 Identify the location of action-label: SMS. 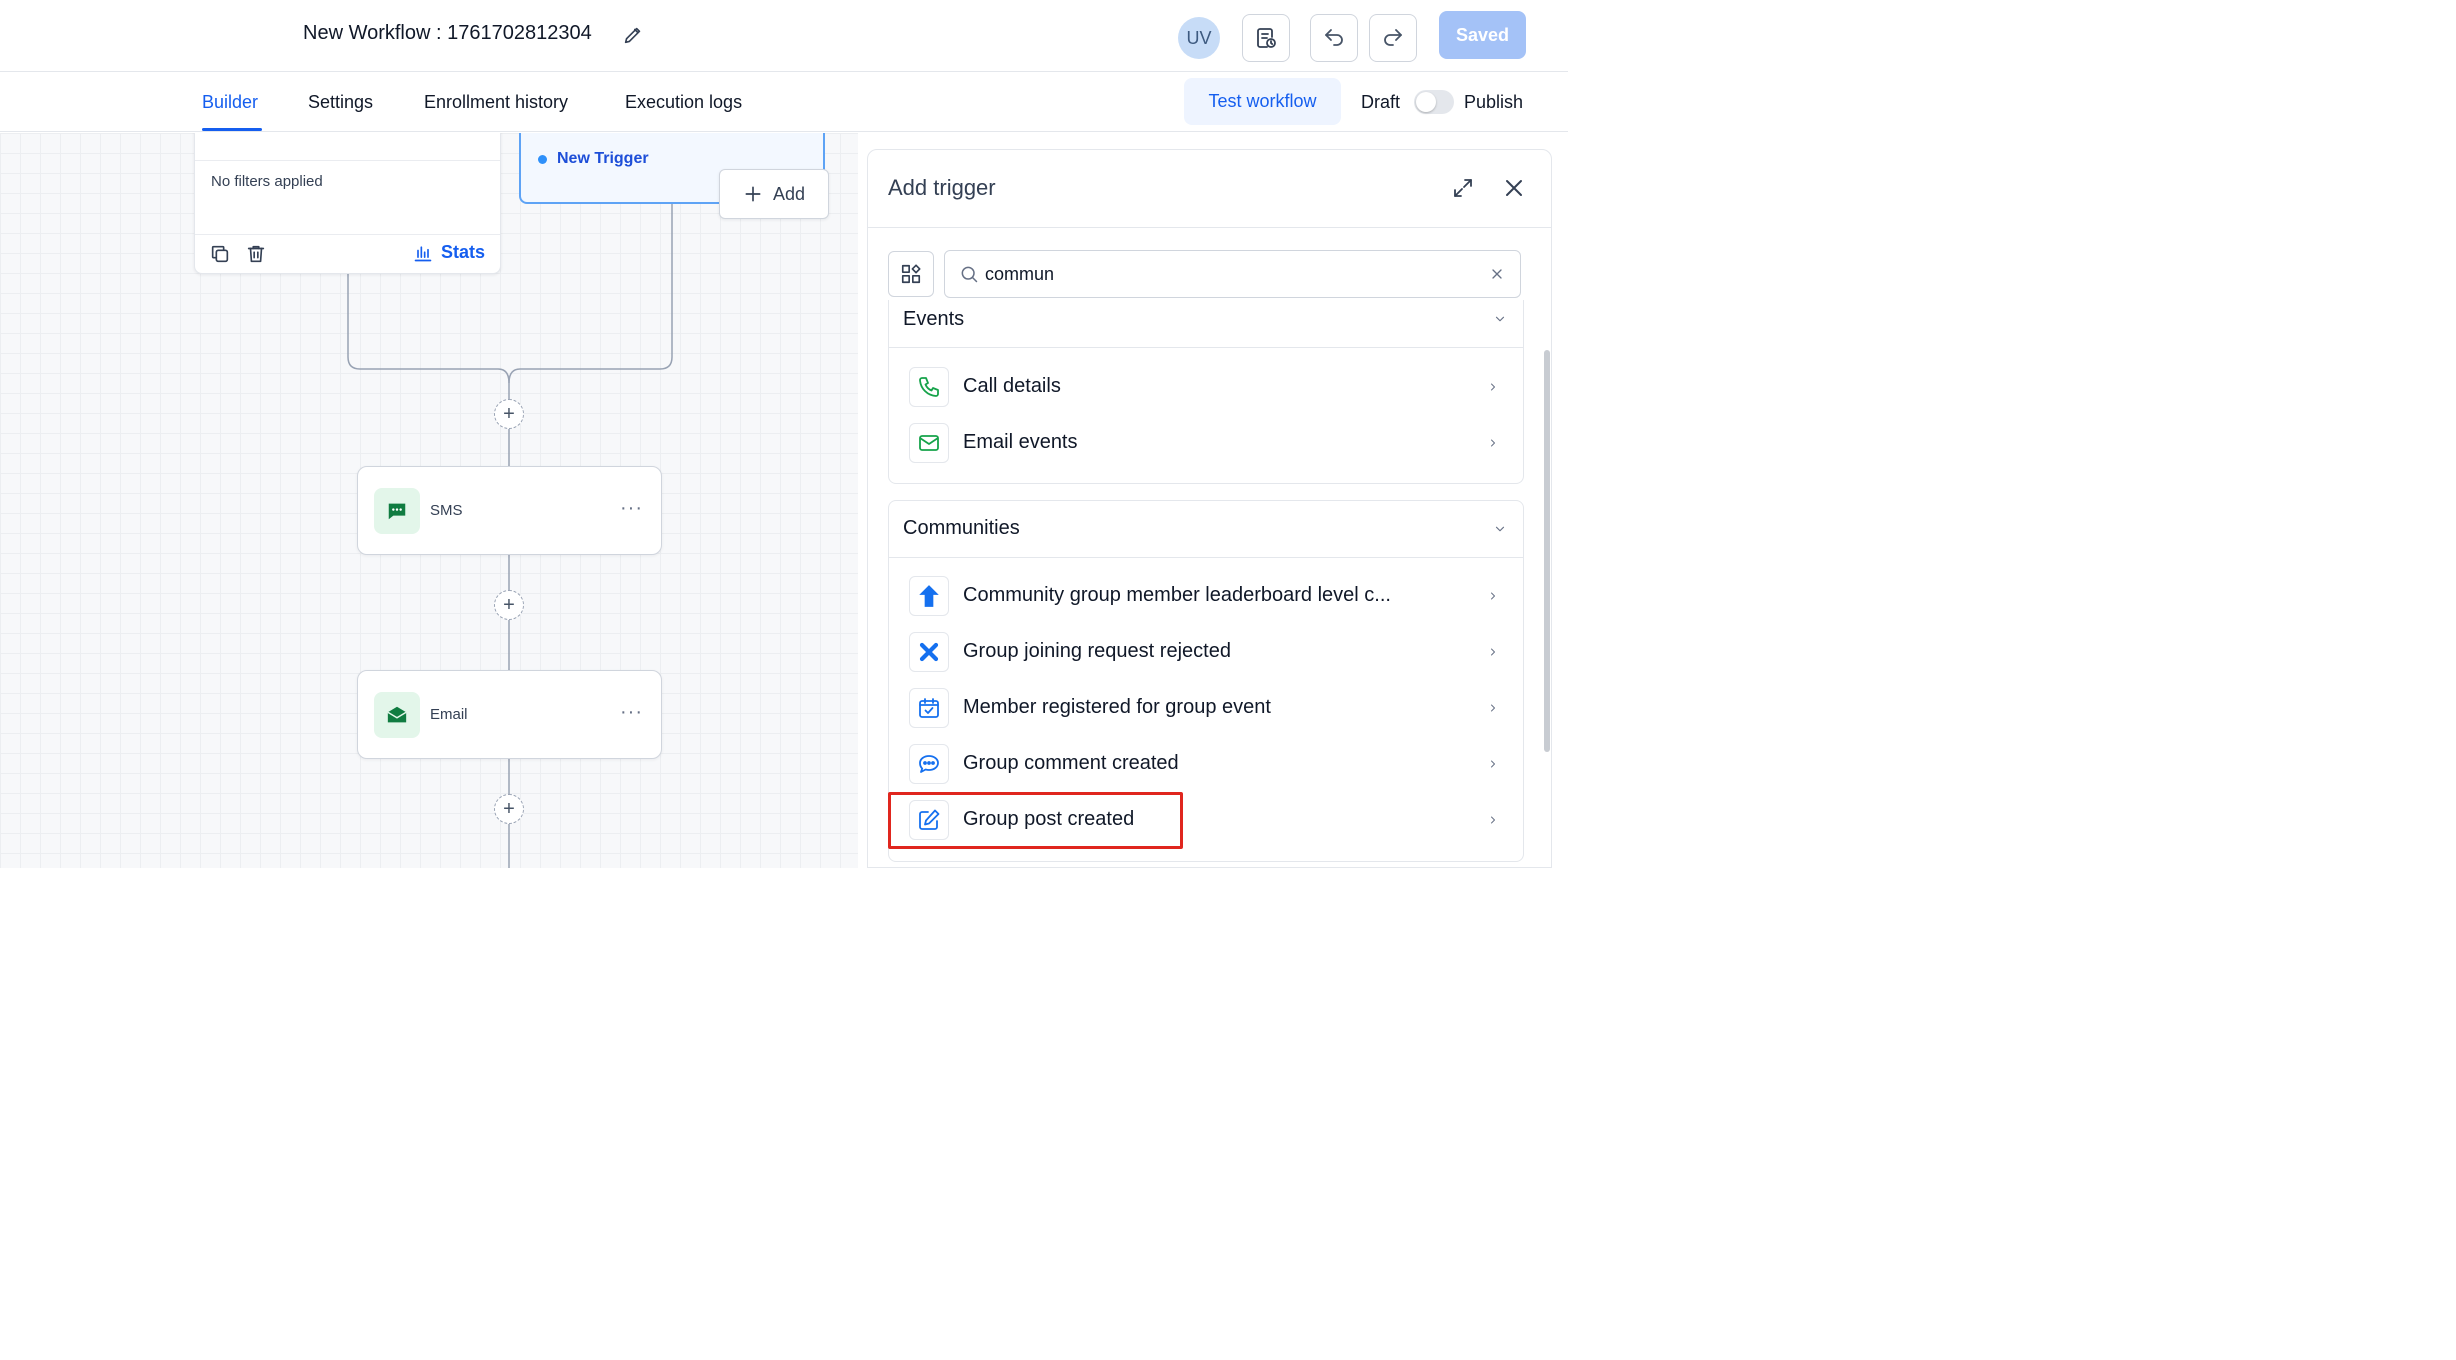
(446, 510).